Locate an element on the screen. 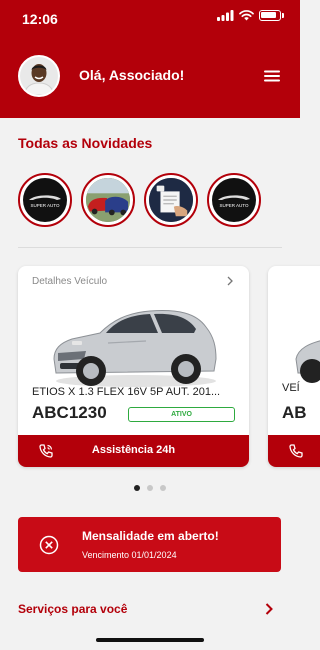 The height and width of the screenshot is (650, 320). cars-photo-icon is located at coordinates (108, 200).